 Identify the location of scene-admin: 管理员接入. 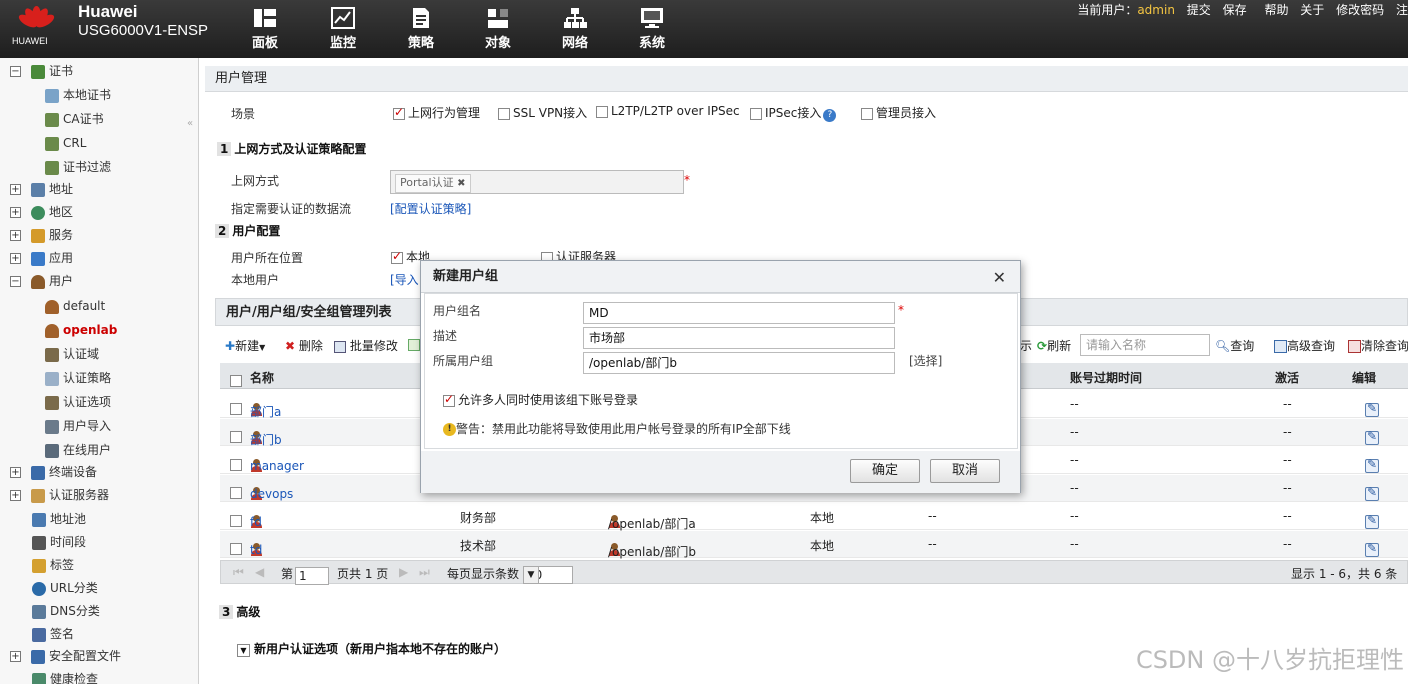
(898, 112).